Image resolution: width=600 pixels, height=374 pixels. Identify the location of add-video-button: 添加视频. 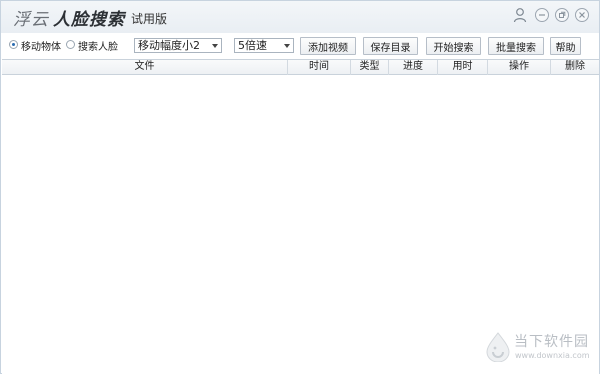
(328, 46).